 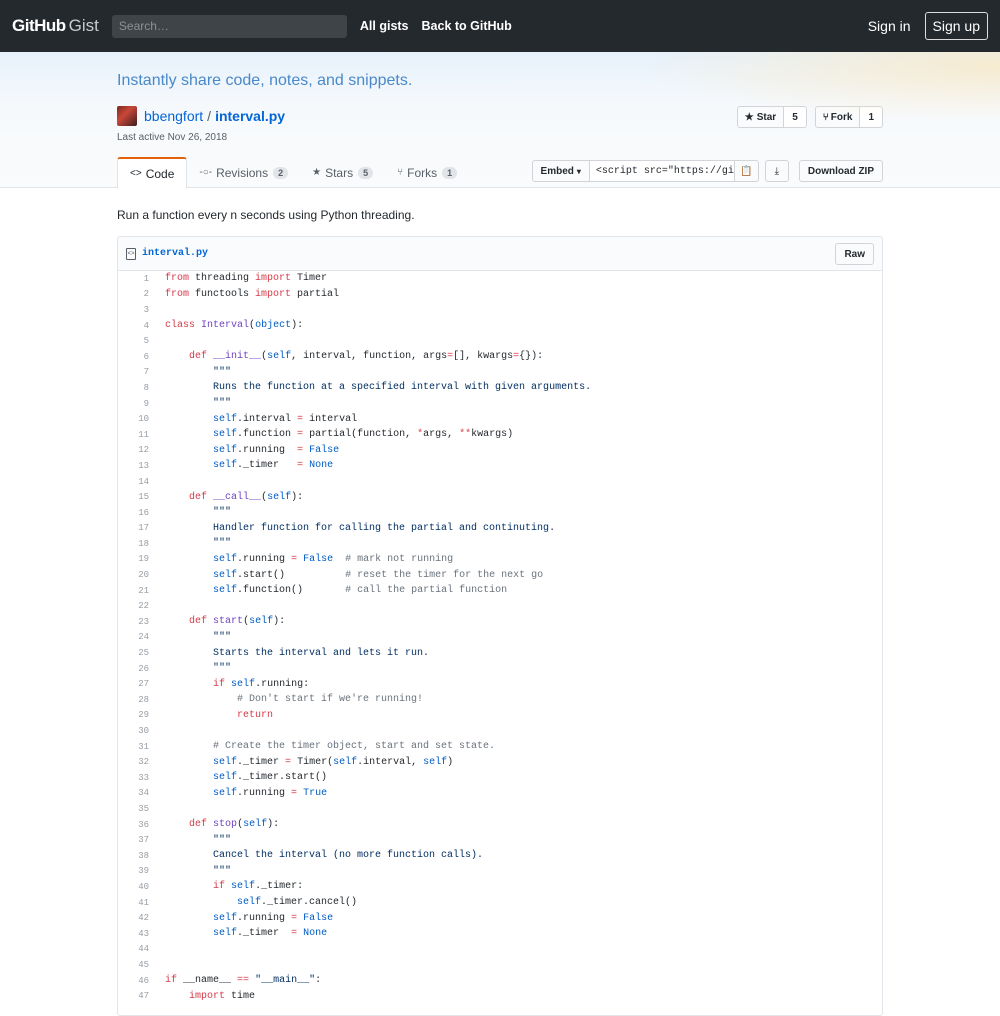 What do you see at coordinates (258, 887) in the screenshot?
I see `line-content: if self._timer:` at bounding box center [258, 887].